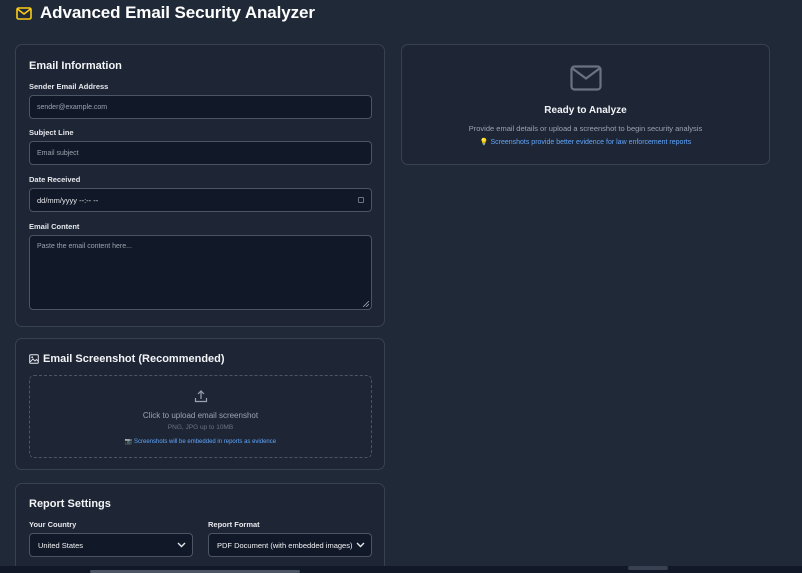 This screenshot has width=802, height=573. Describe the element at coordinates (585, 110) in the screenshot. I see `ready-title: Ready to Analyze` at that location.